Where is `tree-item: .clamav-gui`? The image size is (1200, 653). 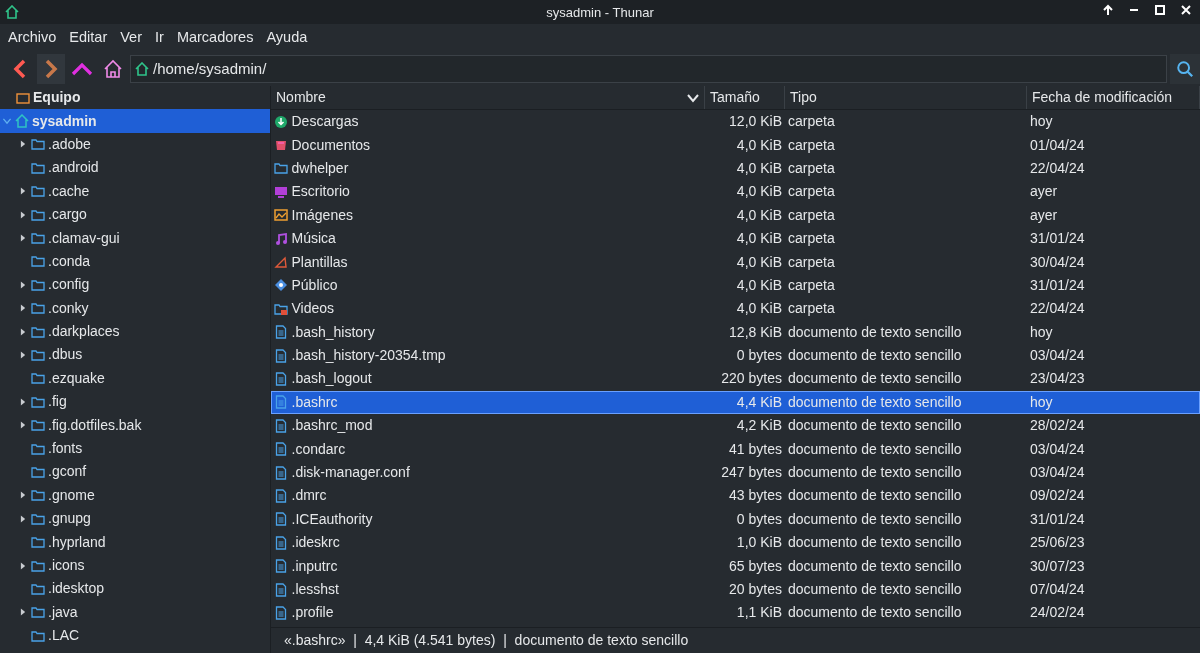
tree-item: .clamav-gui is located at coordinates (135, 238).